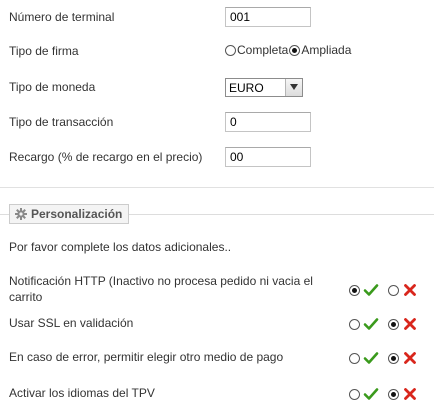 Image resolution: width=434 pixels, height=418 pixels. What do you see at coordinates (293, 87) in the screenshot?
I see `chevron-down-icon` at bounding box center [293, 87].